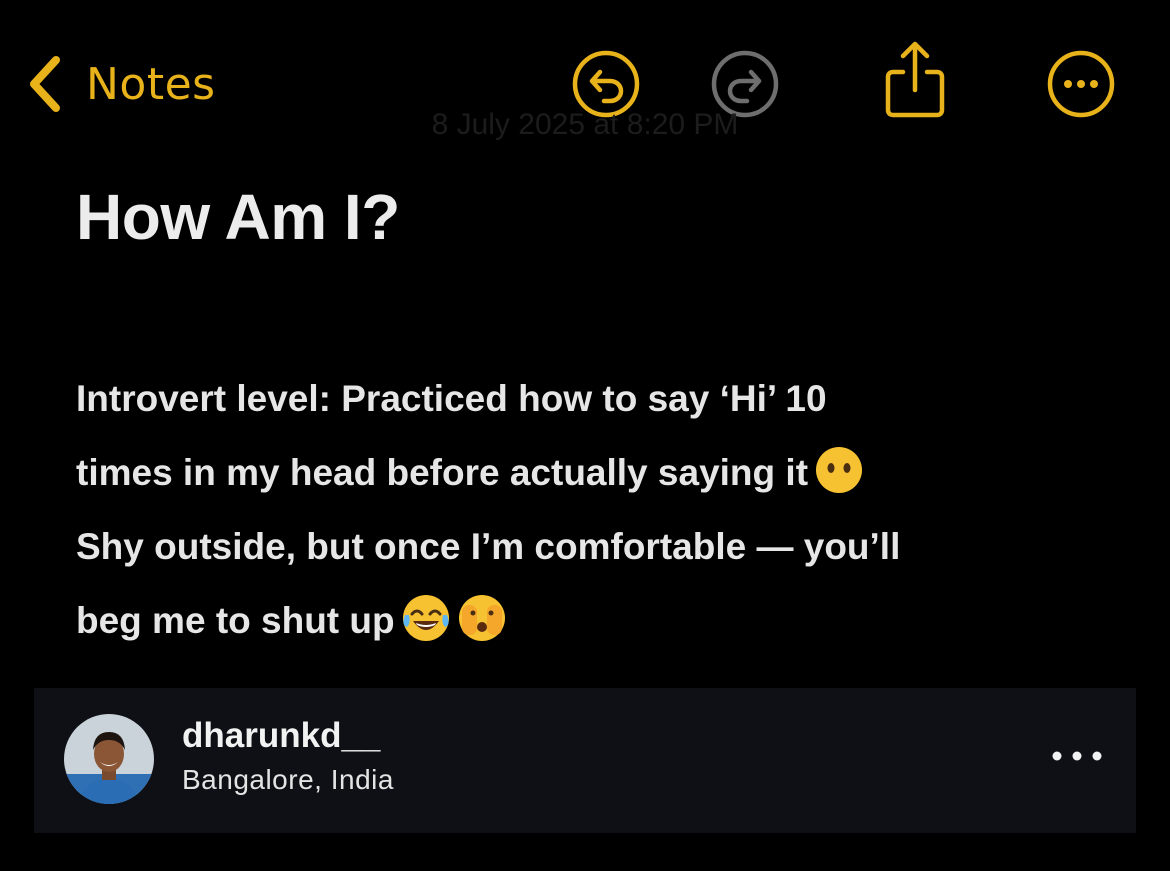  What do you see at coordinates (425, 618) in the screenshot?
I see `face-with-tears-of-joy-emoji-icon` at bounding box center [425, 618].